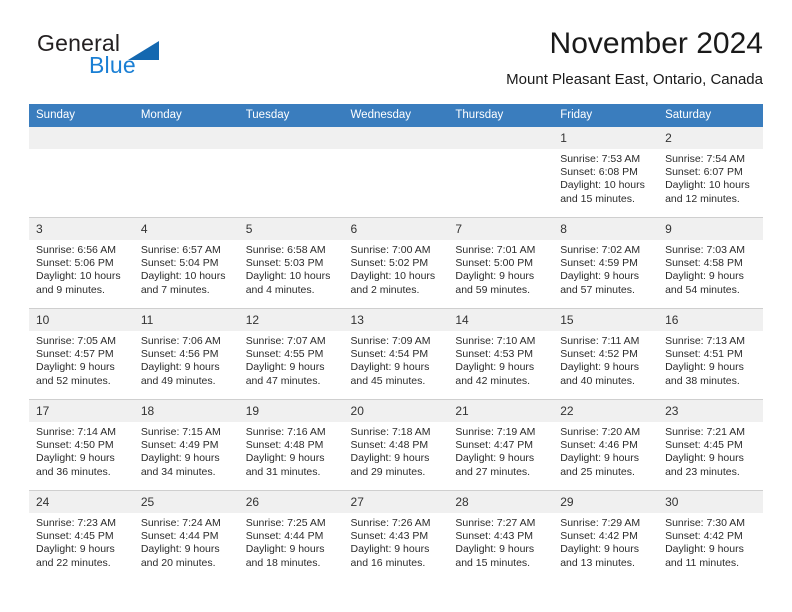 This screenshot has height=612, width=792. I want to click on day-number: 15, so click(606, 320).